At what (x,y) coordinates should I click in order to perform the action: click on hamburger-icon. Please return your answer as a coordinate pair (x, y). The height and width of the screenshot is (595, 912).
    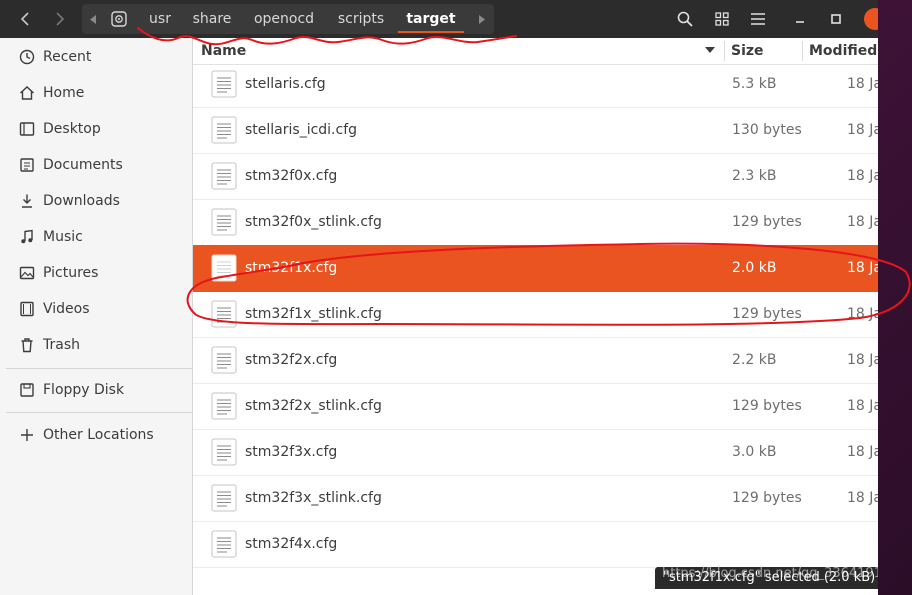
    Looking at the image, I should click on (758, 19).